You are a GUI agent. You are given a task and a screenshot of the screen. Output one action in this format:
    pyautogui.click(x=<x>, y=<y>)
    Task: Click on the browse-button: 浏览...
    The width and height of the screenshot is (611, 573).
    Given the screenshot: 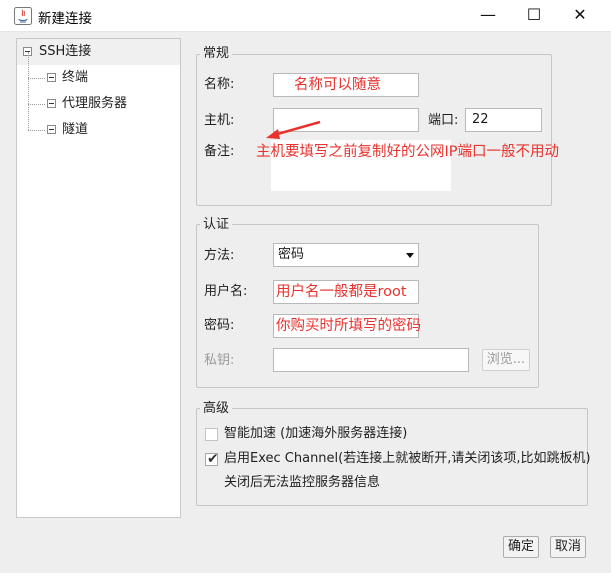 What is the action you would take?
    pyautogui.click(x=506, y=360)
    